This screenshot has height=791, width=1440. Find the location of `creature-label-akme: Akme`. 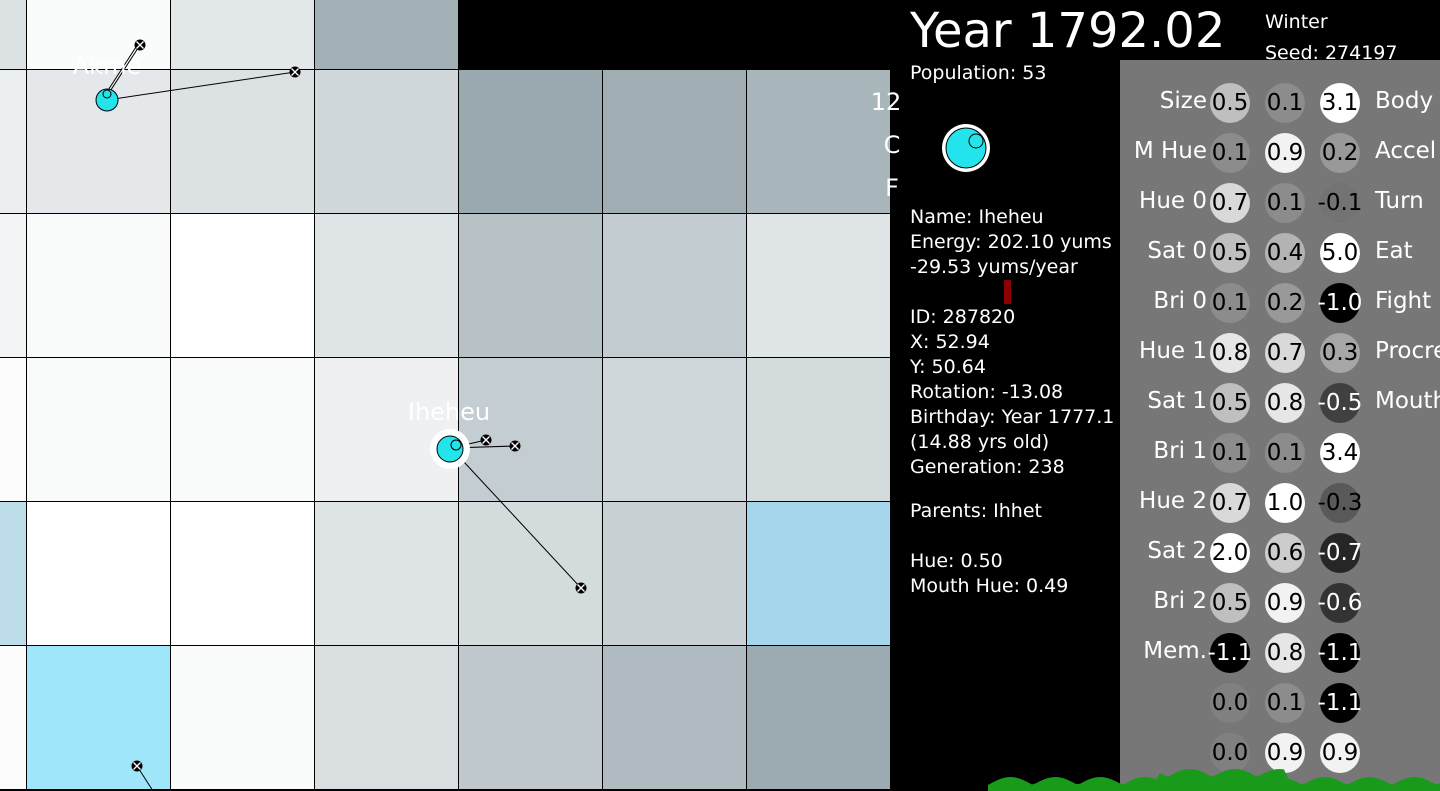

creature-label-akme: Akme is located at coordinates (107, 66).